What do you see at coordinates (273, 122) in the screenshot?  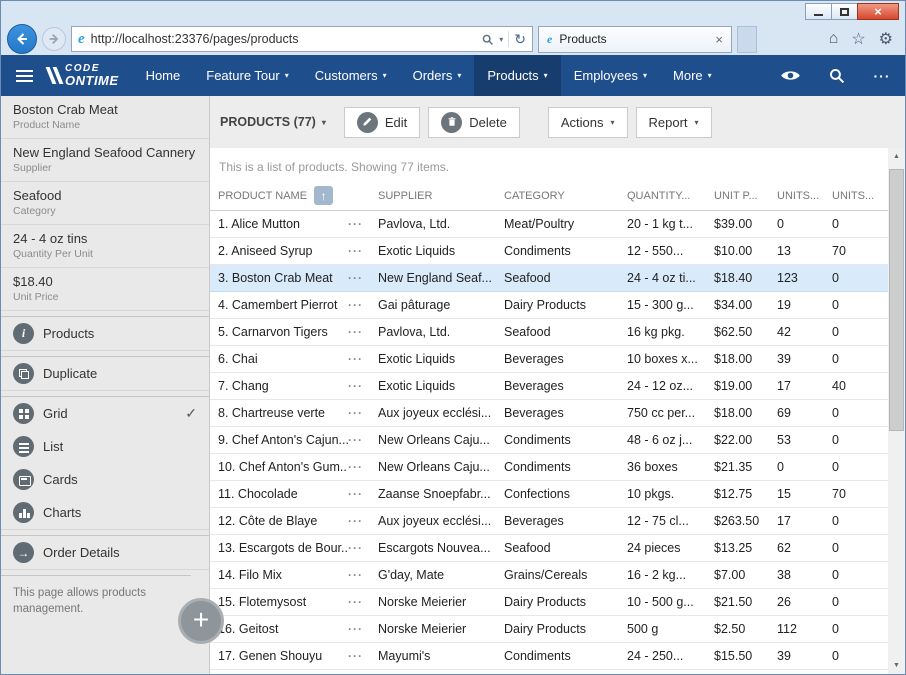 I see `list-title-dropdown: PRODUCTS (77) ▾` at bounding box center [273, 122].